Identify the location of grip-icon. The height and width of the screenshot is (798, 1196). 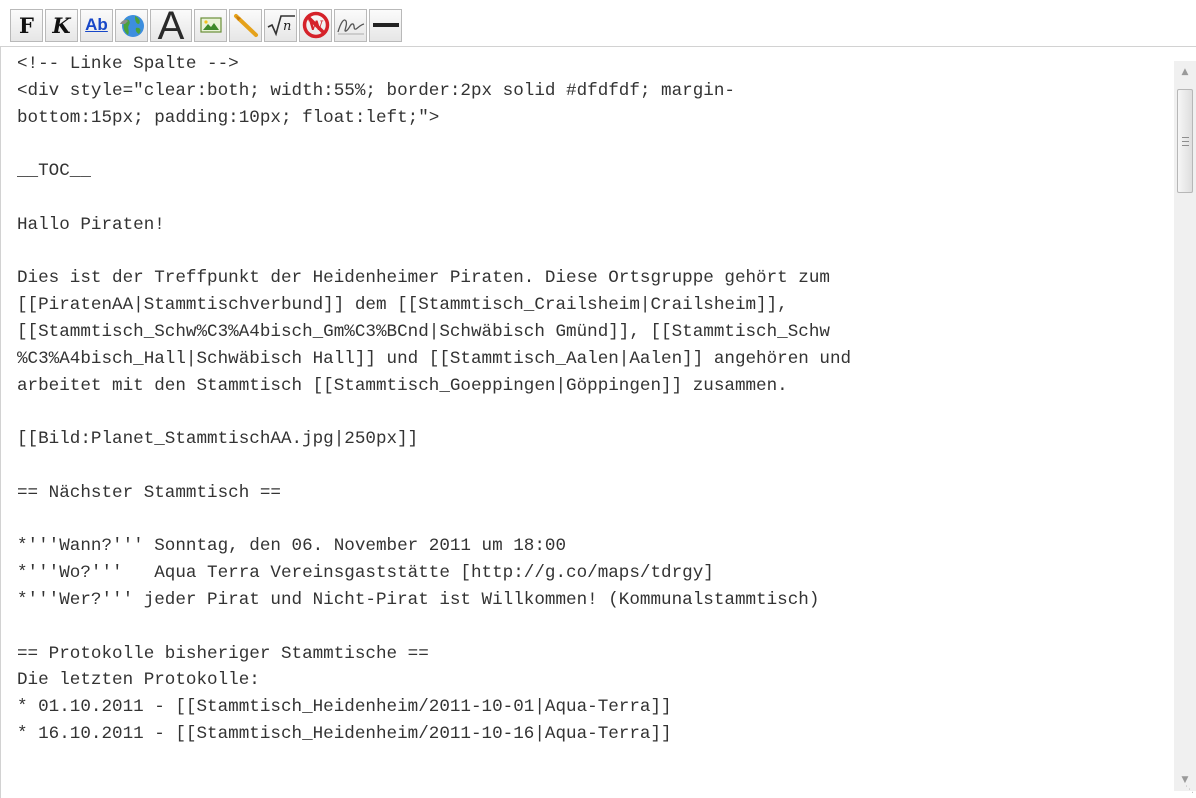
(1185, 141).